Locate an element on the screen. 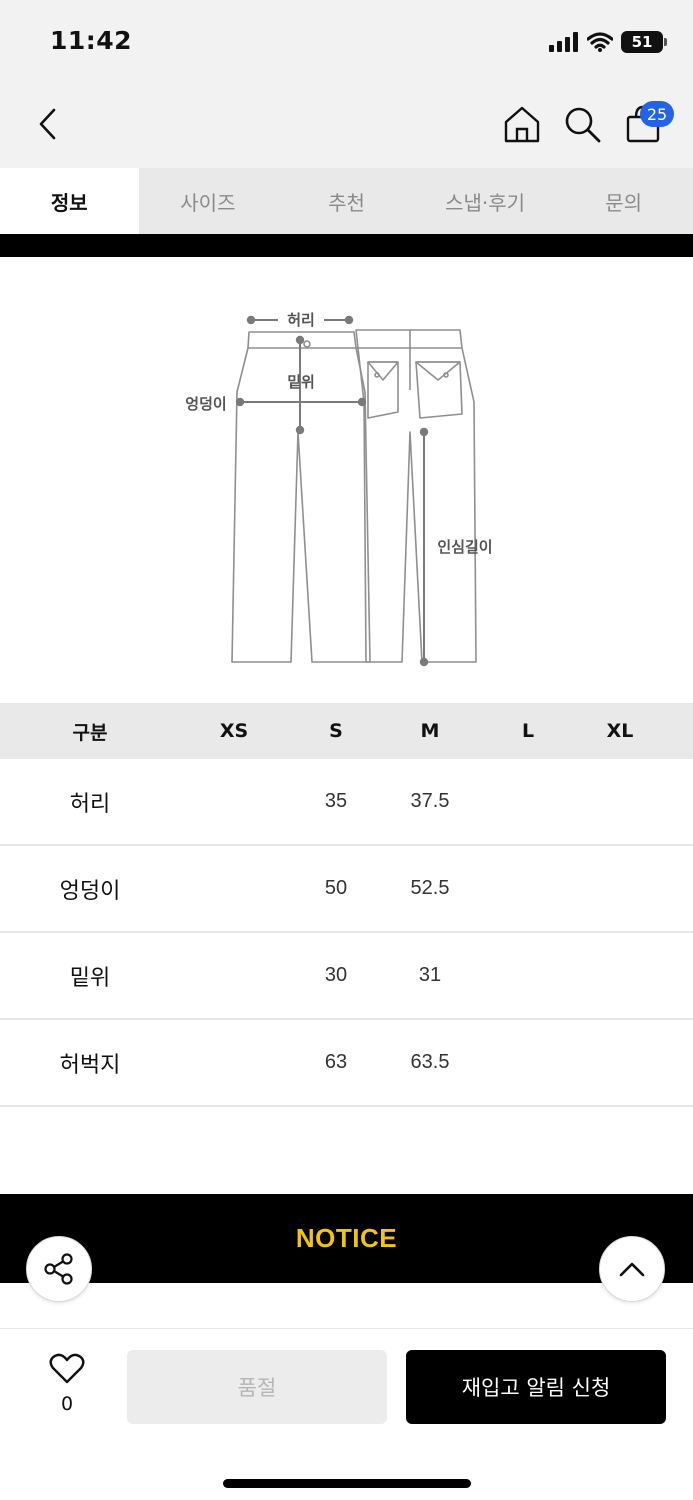 This screenshot has height=1500, width=693. table-cell: 63.5 is located at coordinates (430, 1062).